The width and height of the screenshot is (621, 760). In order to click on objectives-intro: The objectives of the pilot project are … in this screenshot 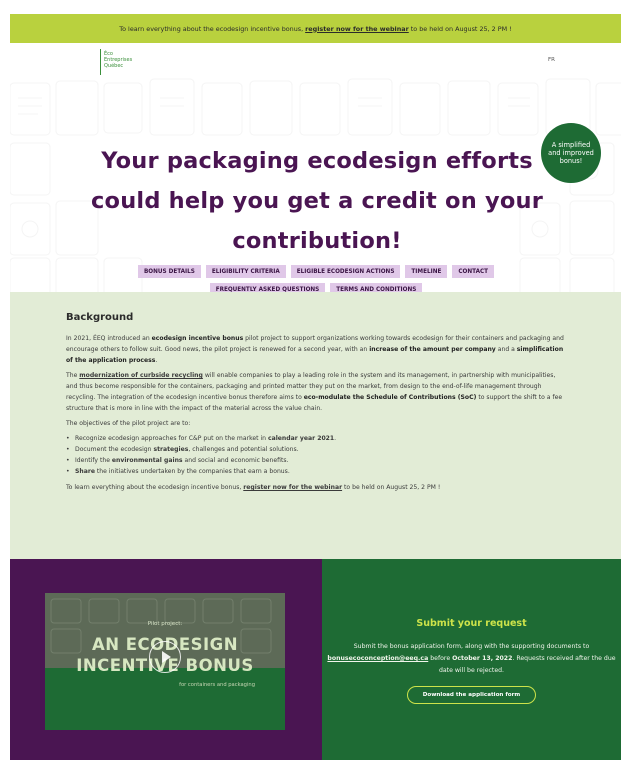, I will do `click(128, 423)`.